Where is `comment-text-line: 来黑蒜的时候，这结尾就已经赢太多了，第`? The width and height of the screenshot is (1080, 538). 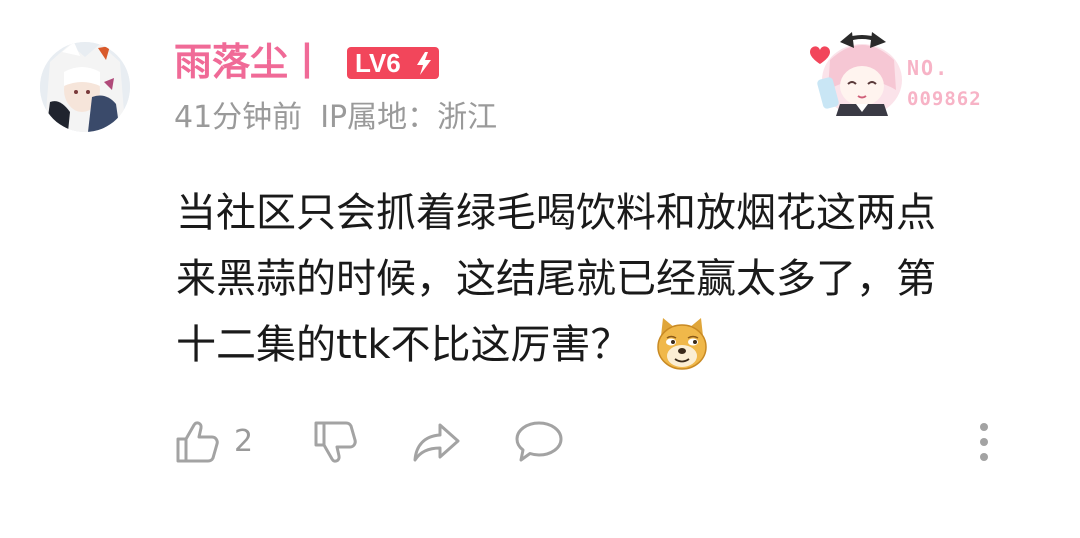 comment-text-line: 来黑蒜的时候，这结尾就已经赢太多了，第 is located at coordinates (611, 279).